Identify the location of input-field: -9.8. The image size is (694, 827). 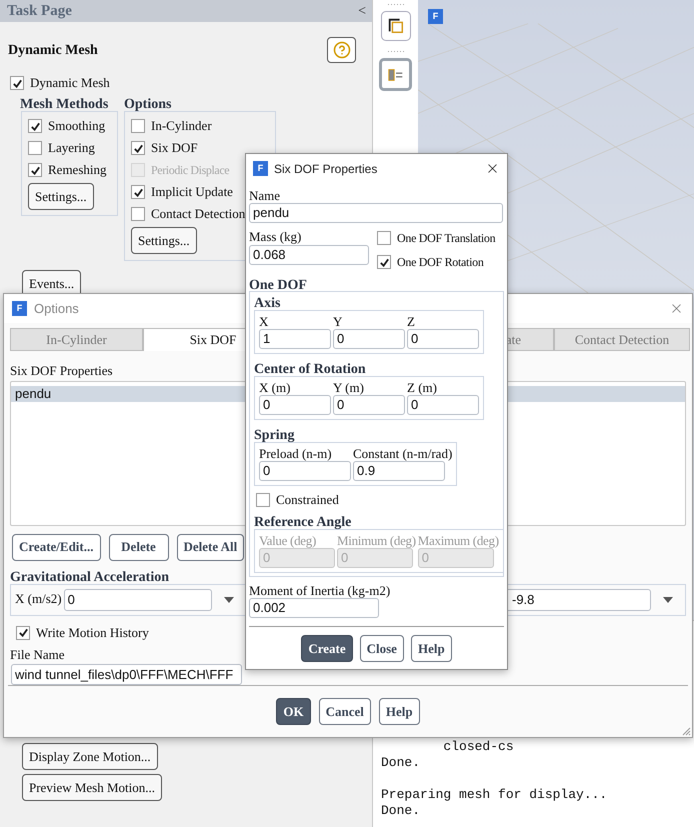
(578, 599).